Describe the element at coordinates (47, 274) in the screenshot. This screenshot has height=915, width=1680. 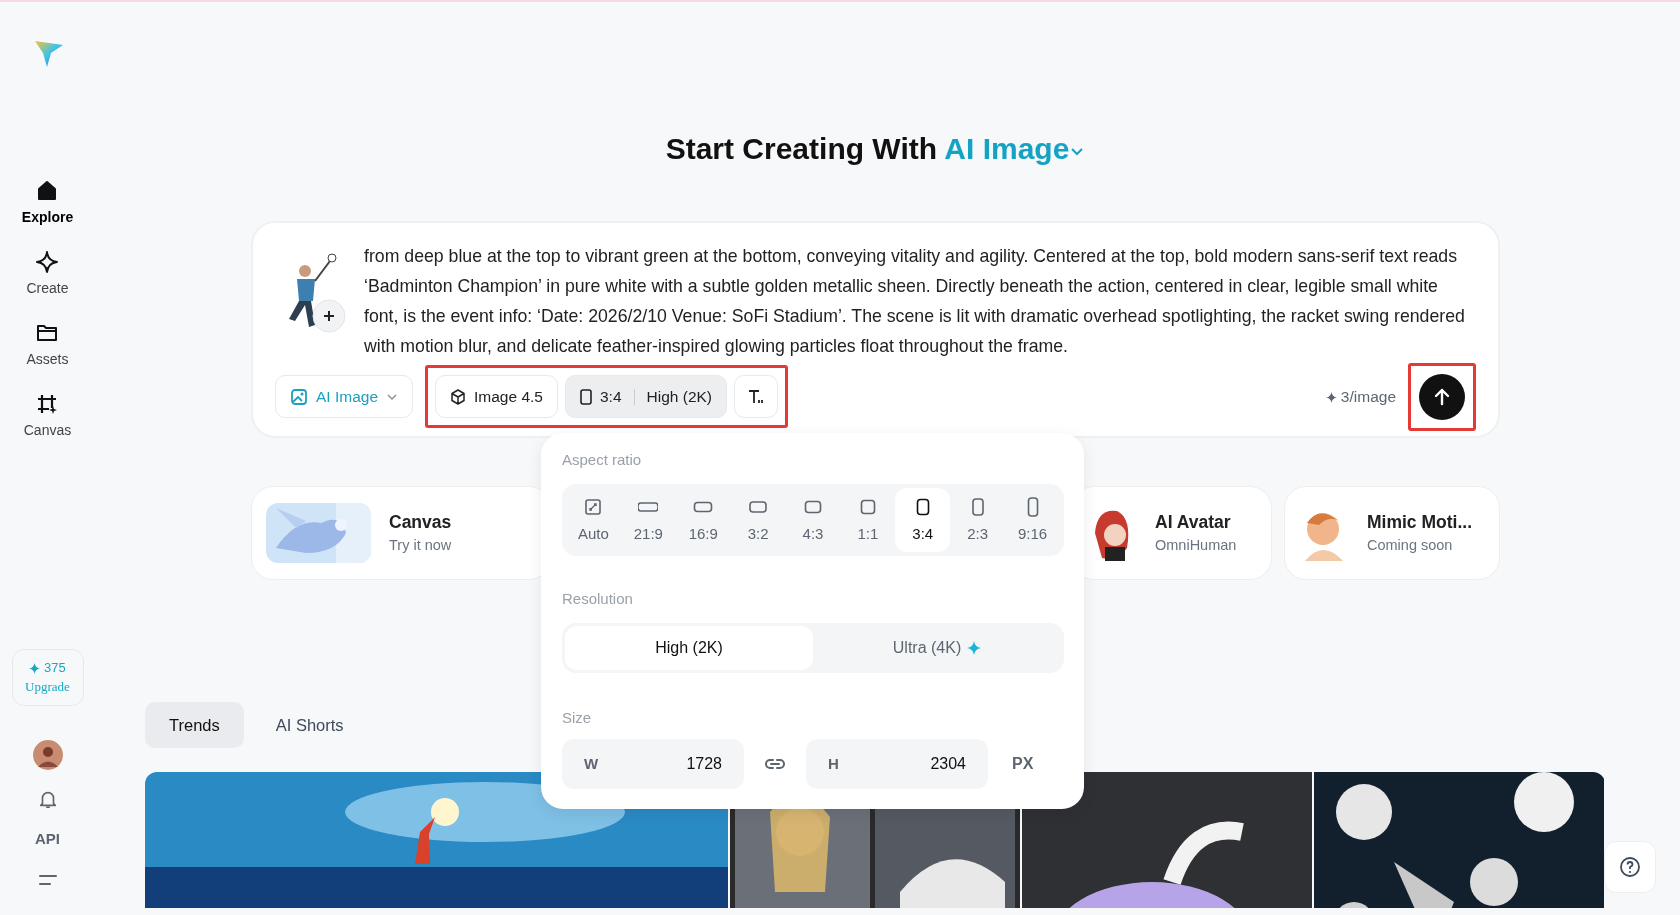
I see `nav-item: Create` at that location.